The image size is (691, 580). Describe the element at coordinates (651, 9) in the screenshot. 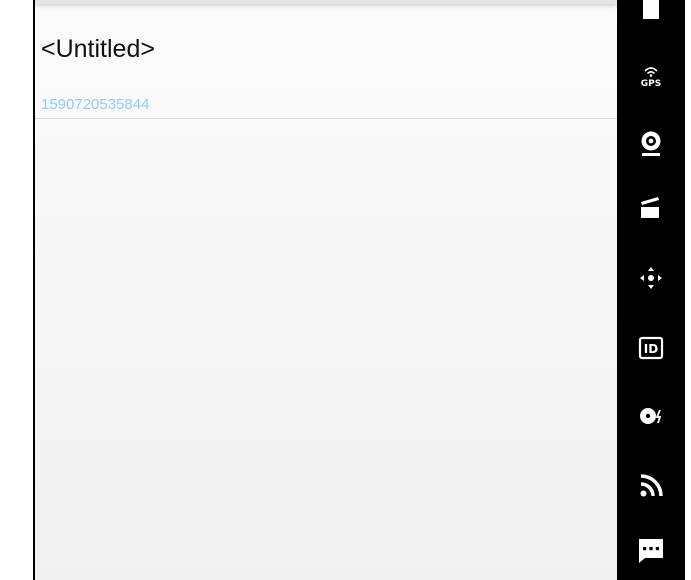

I see `battery-icon` at that location.